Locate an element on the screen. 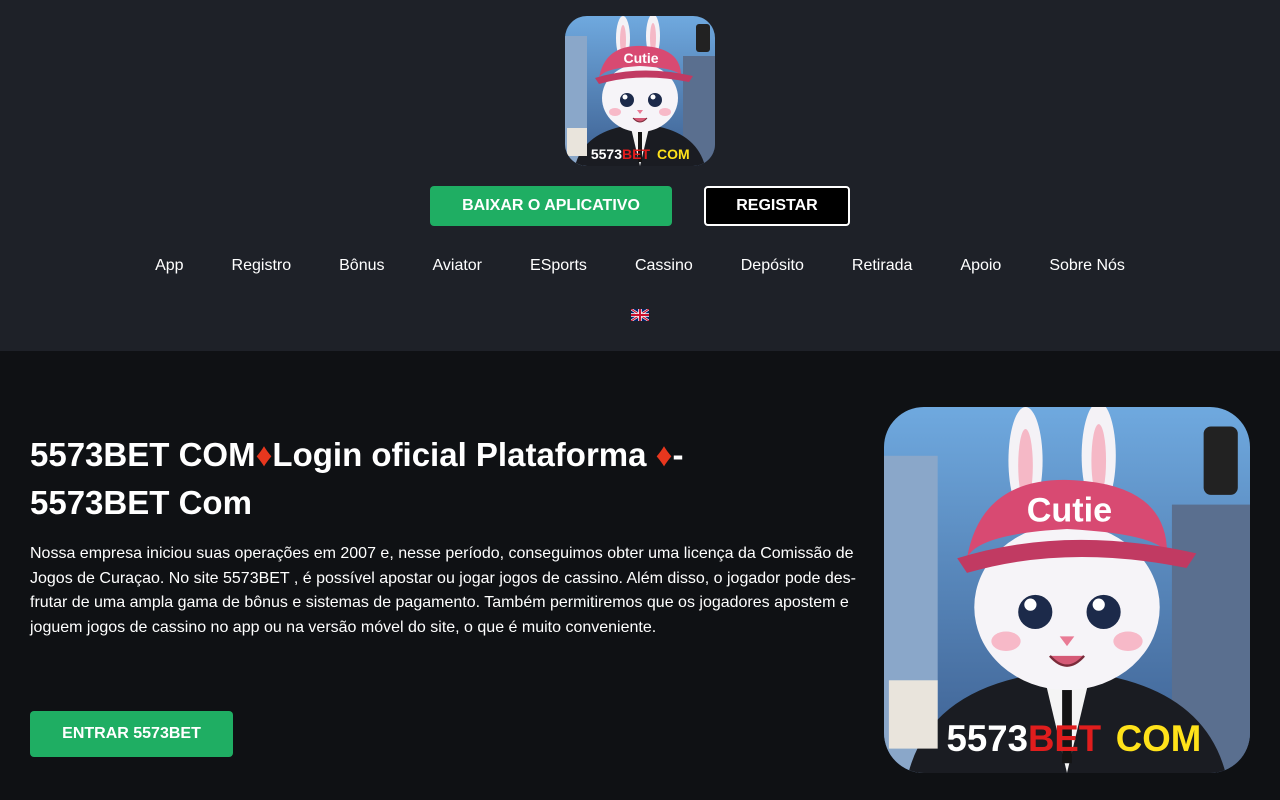 This screenshot has width=1280, height=800. site-logo: Cutie 5573 BET COM is located at coordinates (640, 91).